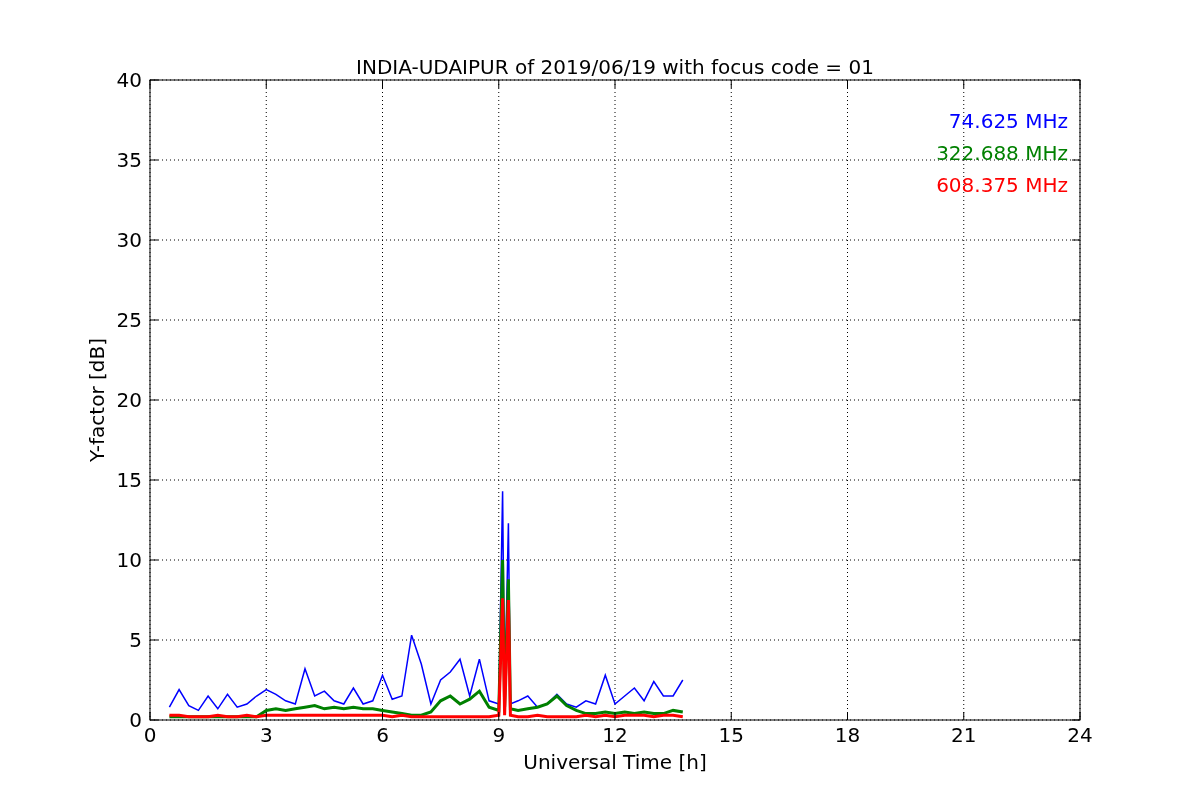 This screenshot has width=1200, height=800. Describe the element at coordinates (97, 400) in the screenshot. I see `axis-label: Y-factor [dB]` at that location.